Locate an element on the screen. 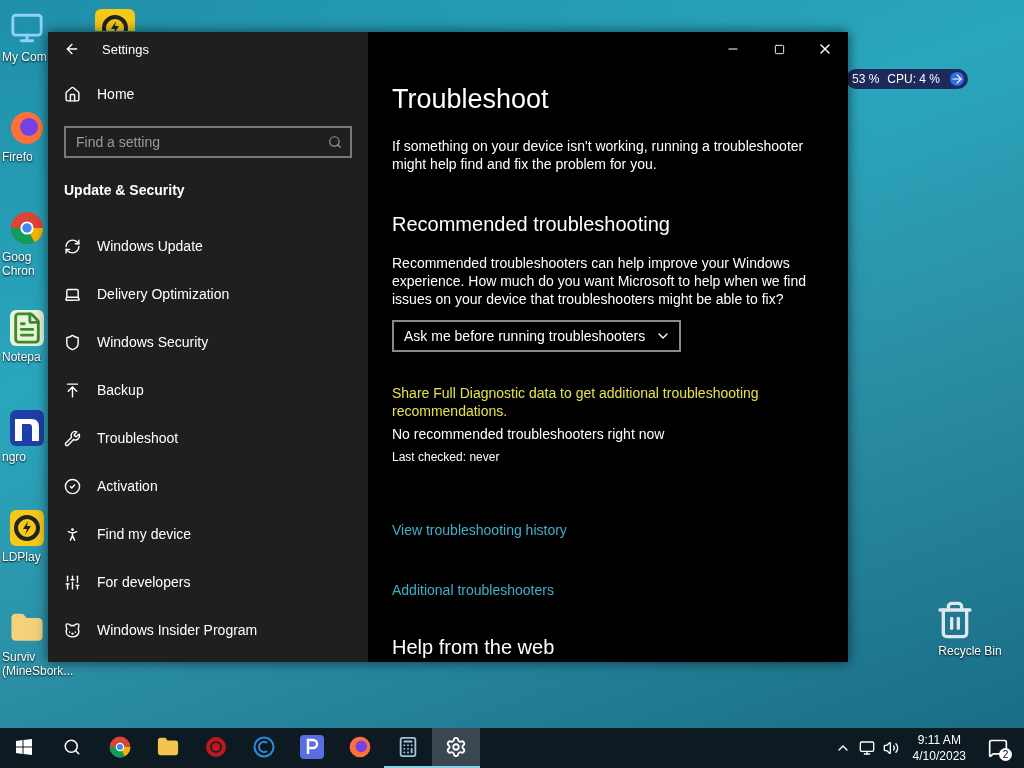 Image resolution: width=1024 pixels, height=768 pixels. description-text: Recommended troubleshooters can help improve your Windows experience. How much do you want Microsoft to help when we find issues on your device that troubleshooters might be able to fix? is located at coordinates (599, 281).